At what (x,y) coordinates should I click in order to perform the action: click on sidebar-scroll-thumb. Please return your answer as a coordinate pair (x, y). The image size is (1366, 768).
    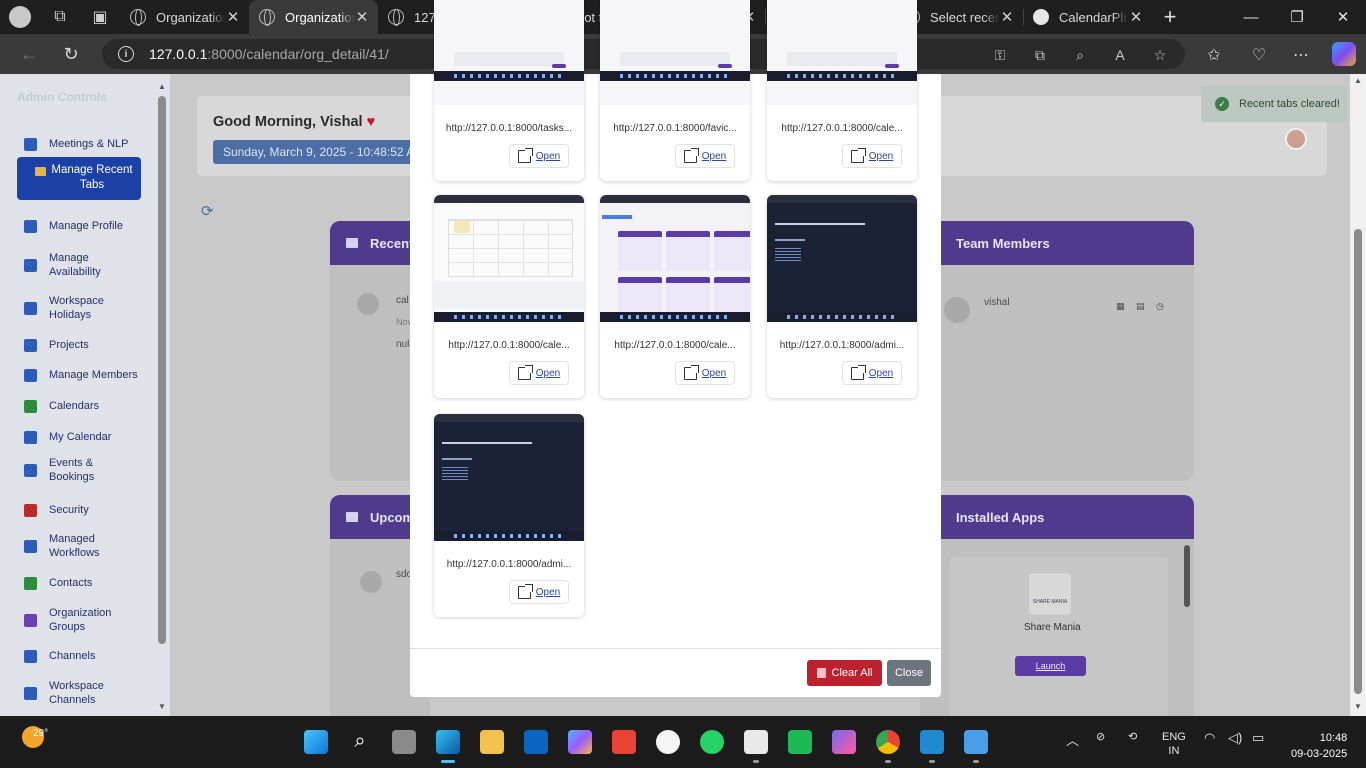
    Looking at the image, I should click on (162, 370).